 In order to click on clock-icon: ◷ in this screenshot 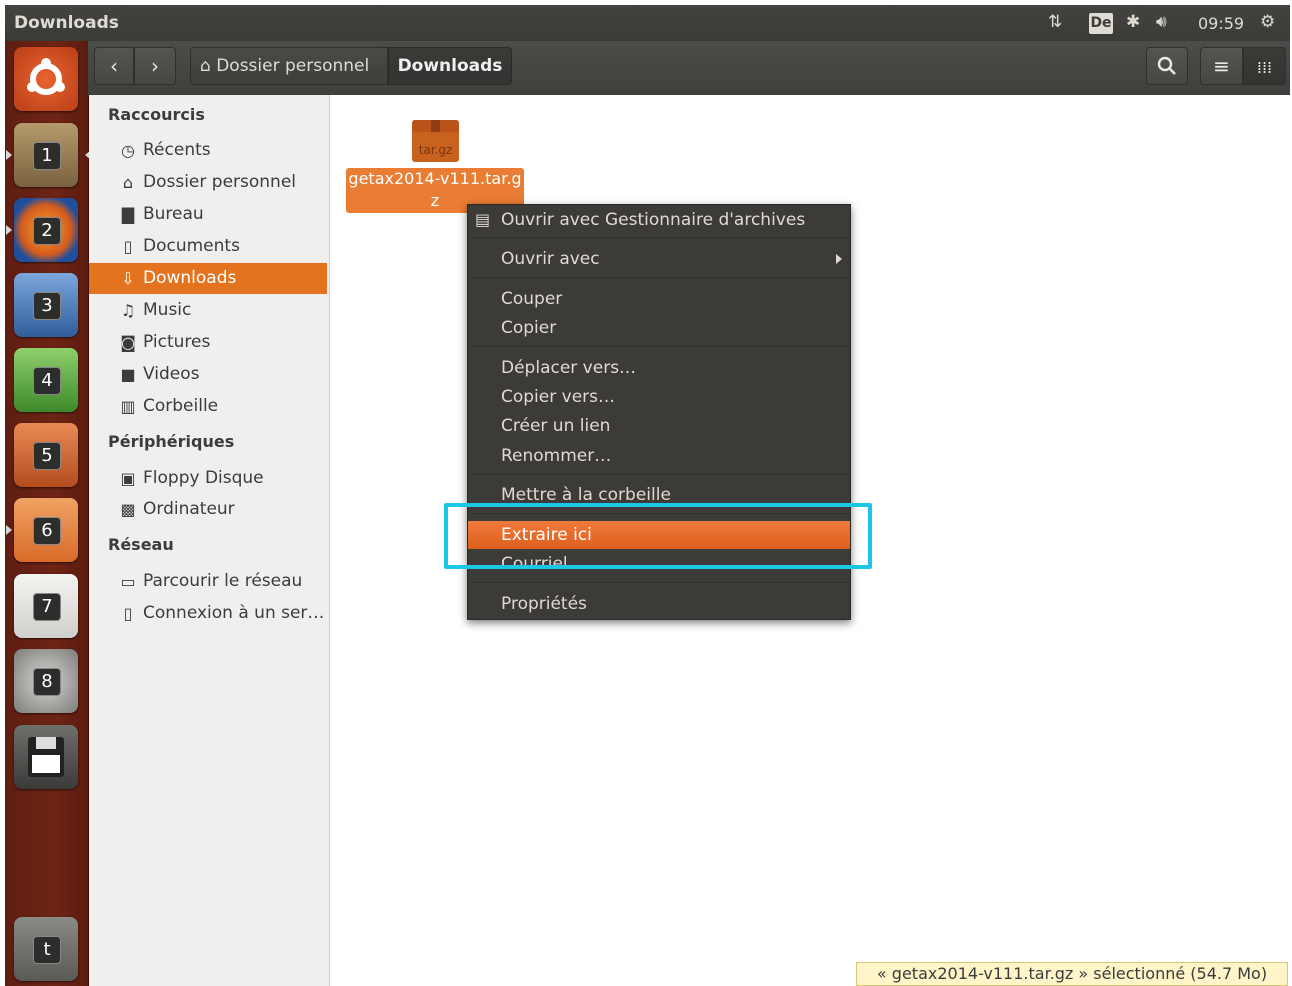, I will do `click(128, 150)`.